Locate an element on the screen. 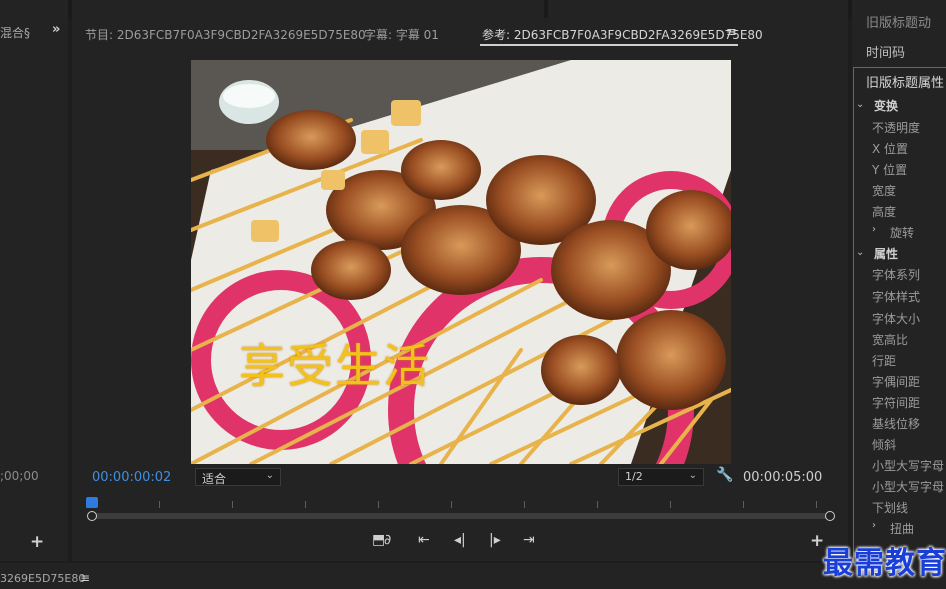 The width and height of the screenshot is (946, 589). playhead is located at coordinates (92, 502).